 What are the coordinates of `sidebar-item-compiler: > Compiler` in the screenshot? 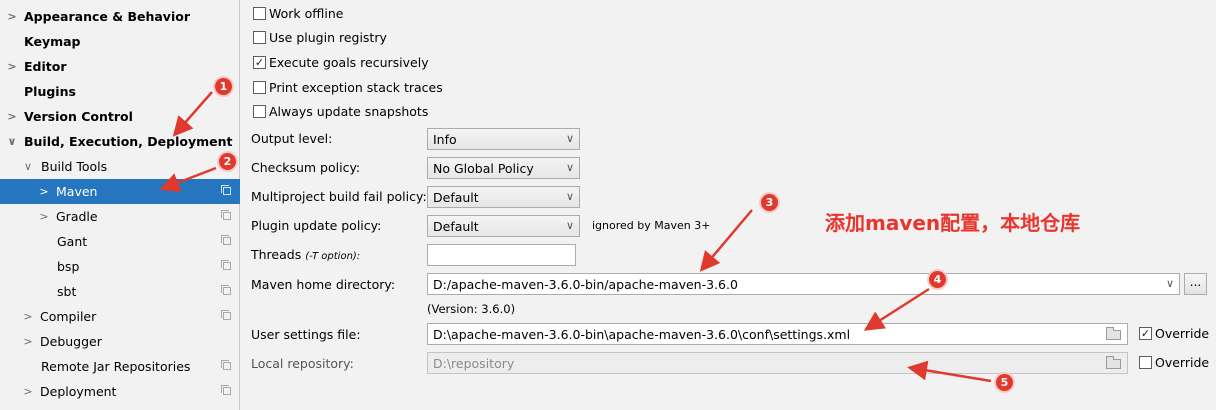 It's located at (120, 316).